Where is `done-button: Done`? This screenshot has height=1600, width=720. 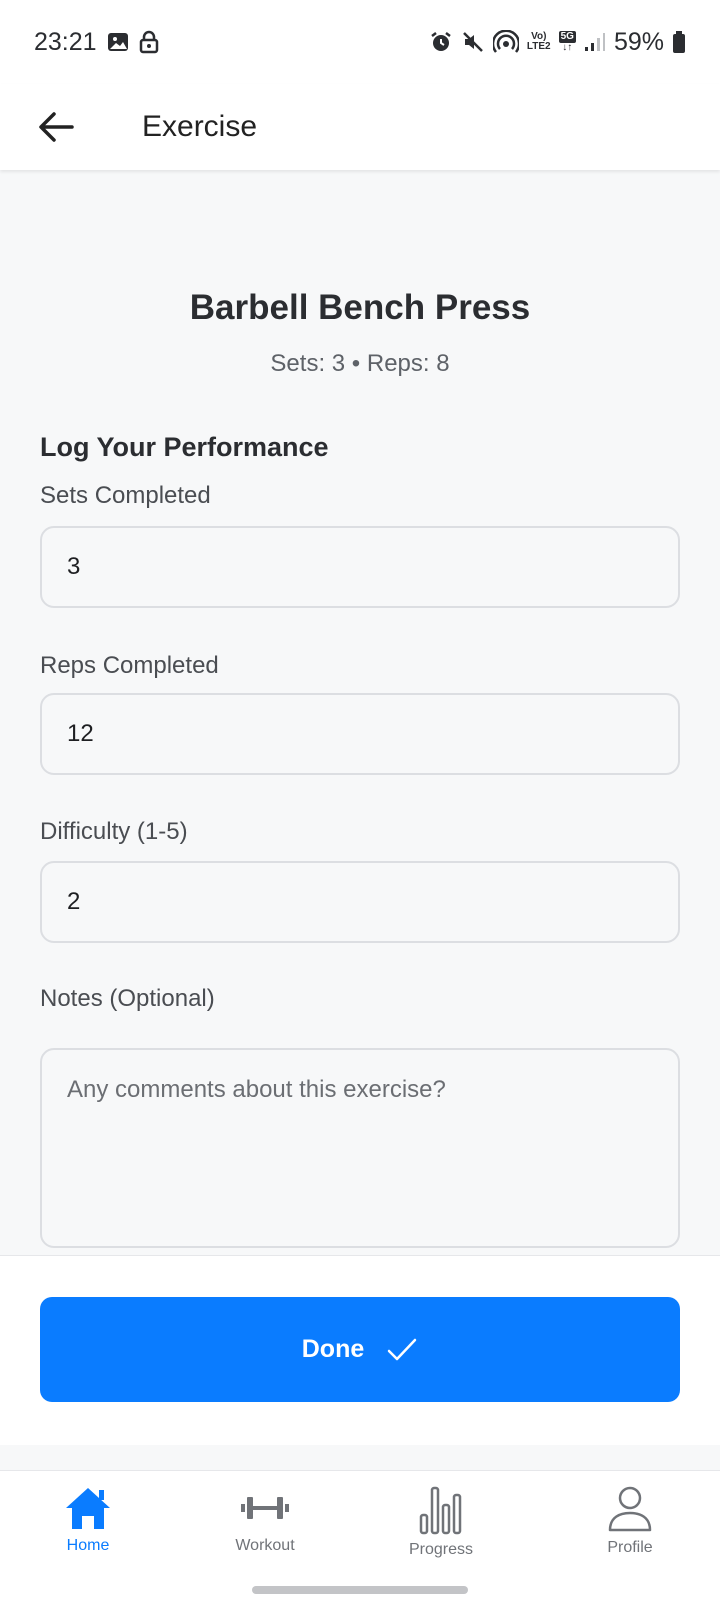 done-button: Done is located at coordinates (360, 1349).